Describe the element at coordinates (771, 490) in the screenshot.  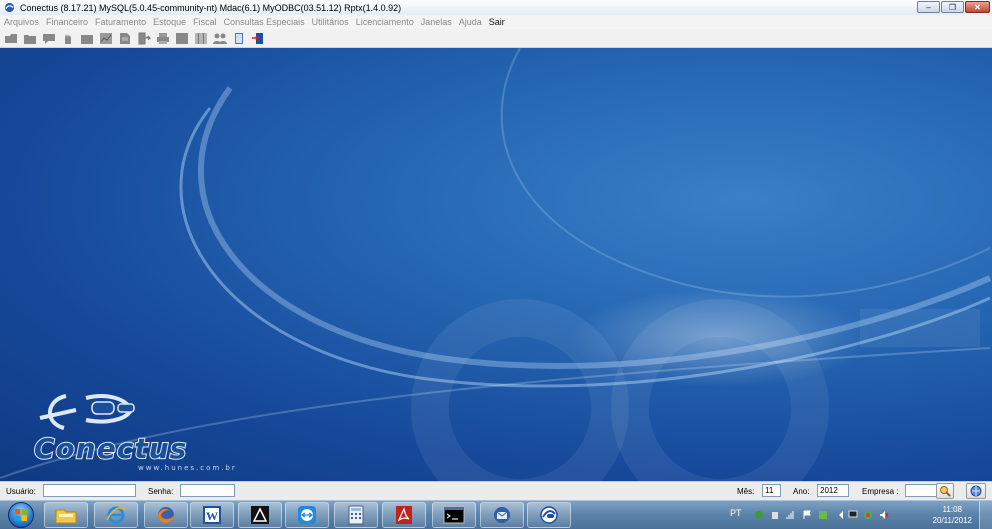
I see `month-field: 11` at that location.